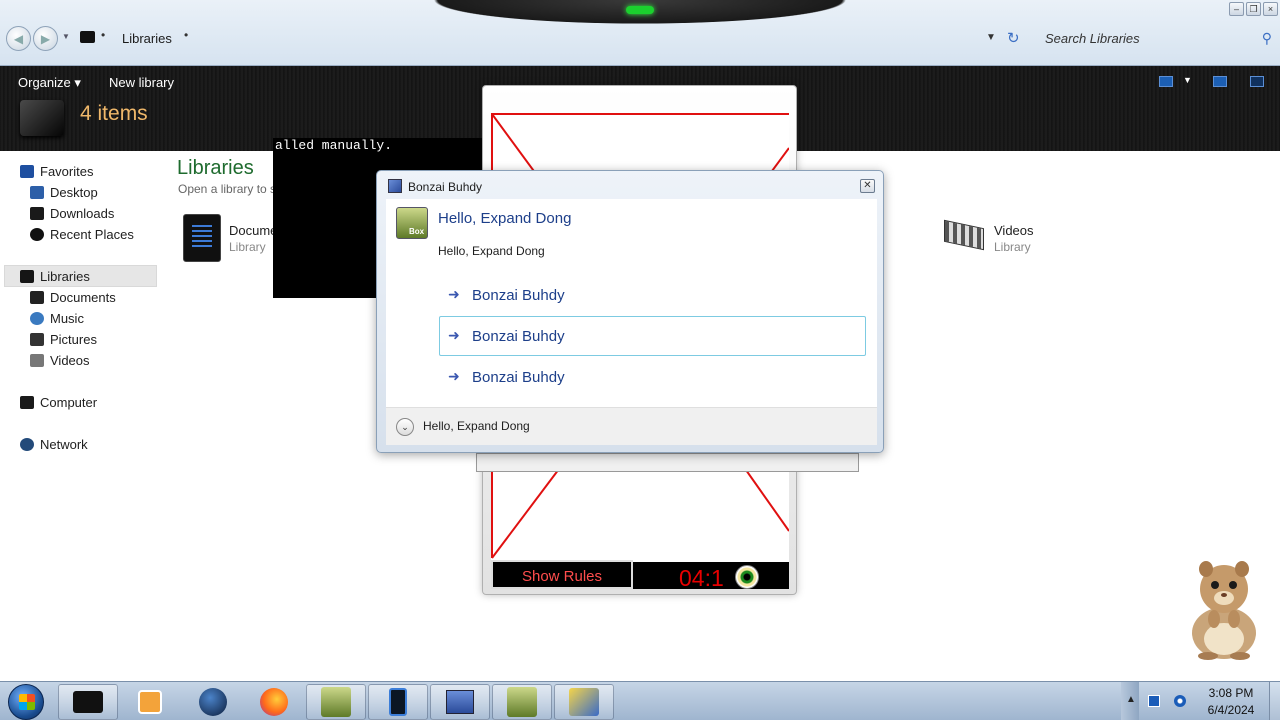  What do you see at coordinates (37, 213) in the screenshot?
I see `downloads-icon` at bounding box center [37, 213].